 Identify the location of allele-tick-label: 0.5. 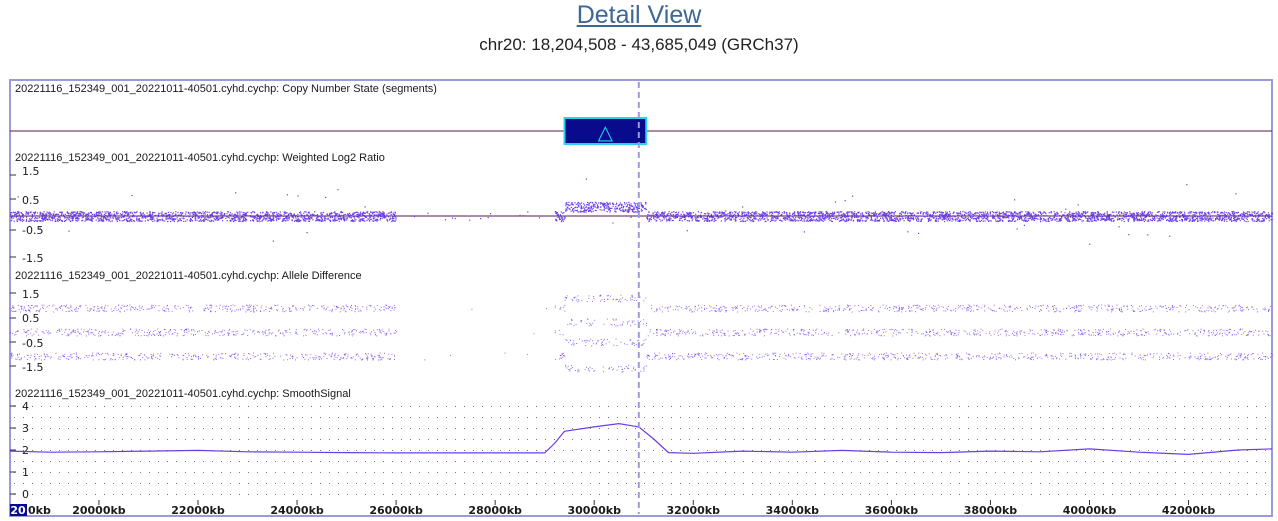
(31, 318).